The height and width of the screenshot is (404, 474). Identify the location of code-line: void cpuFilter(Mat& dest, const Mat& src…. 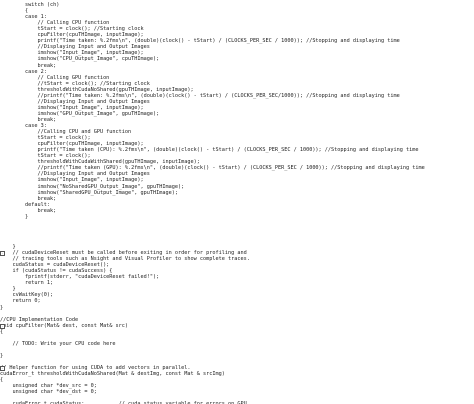
(64, 325).